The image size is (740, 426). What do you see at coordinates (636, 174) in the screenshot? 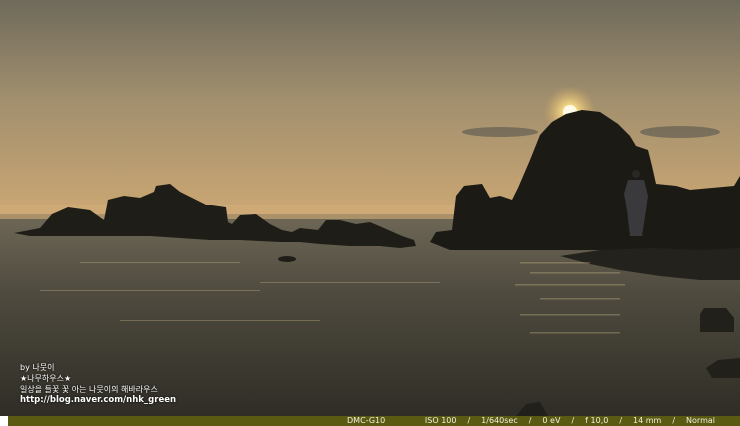
I see `person-head` at bounding box center [636, 174].